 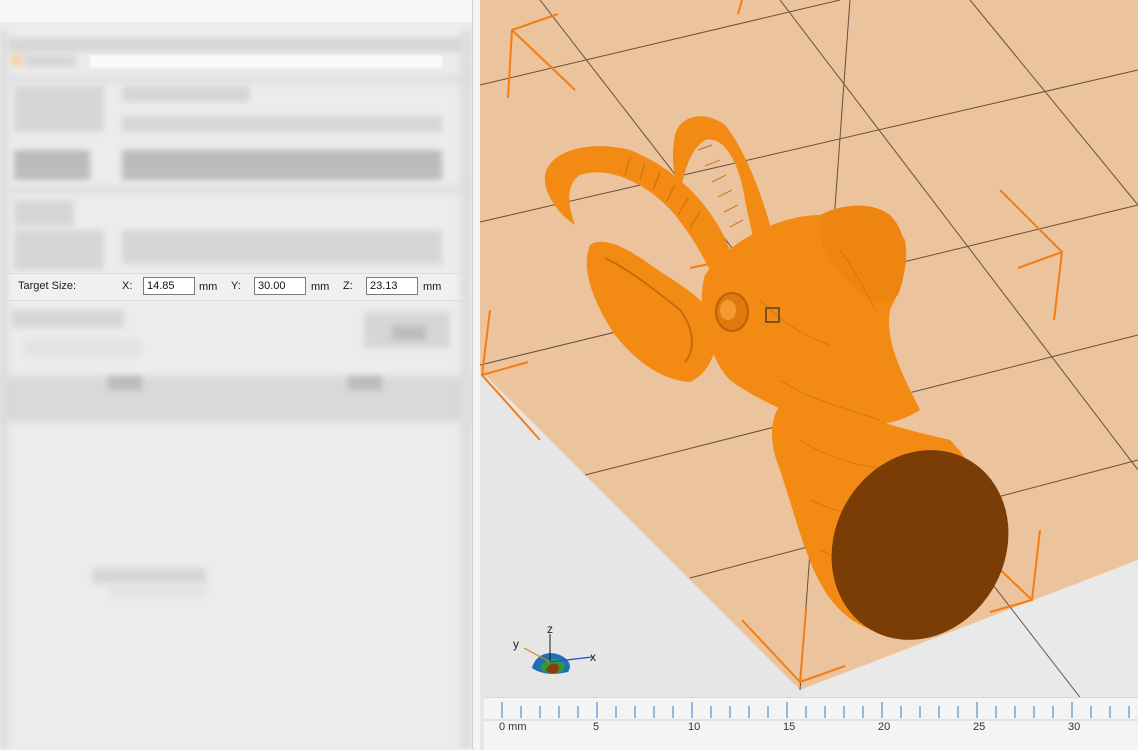 What do you see at coordinates (169, 286) in the screenshot?
I see `target-size-x-input` at bounding box center [169, 286].